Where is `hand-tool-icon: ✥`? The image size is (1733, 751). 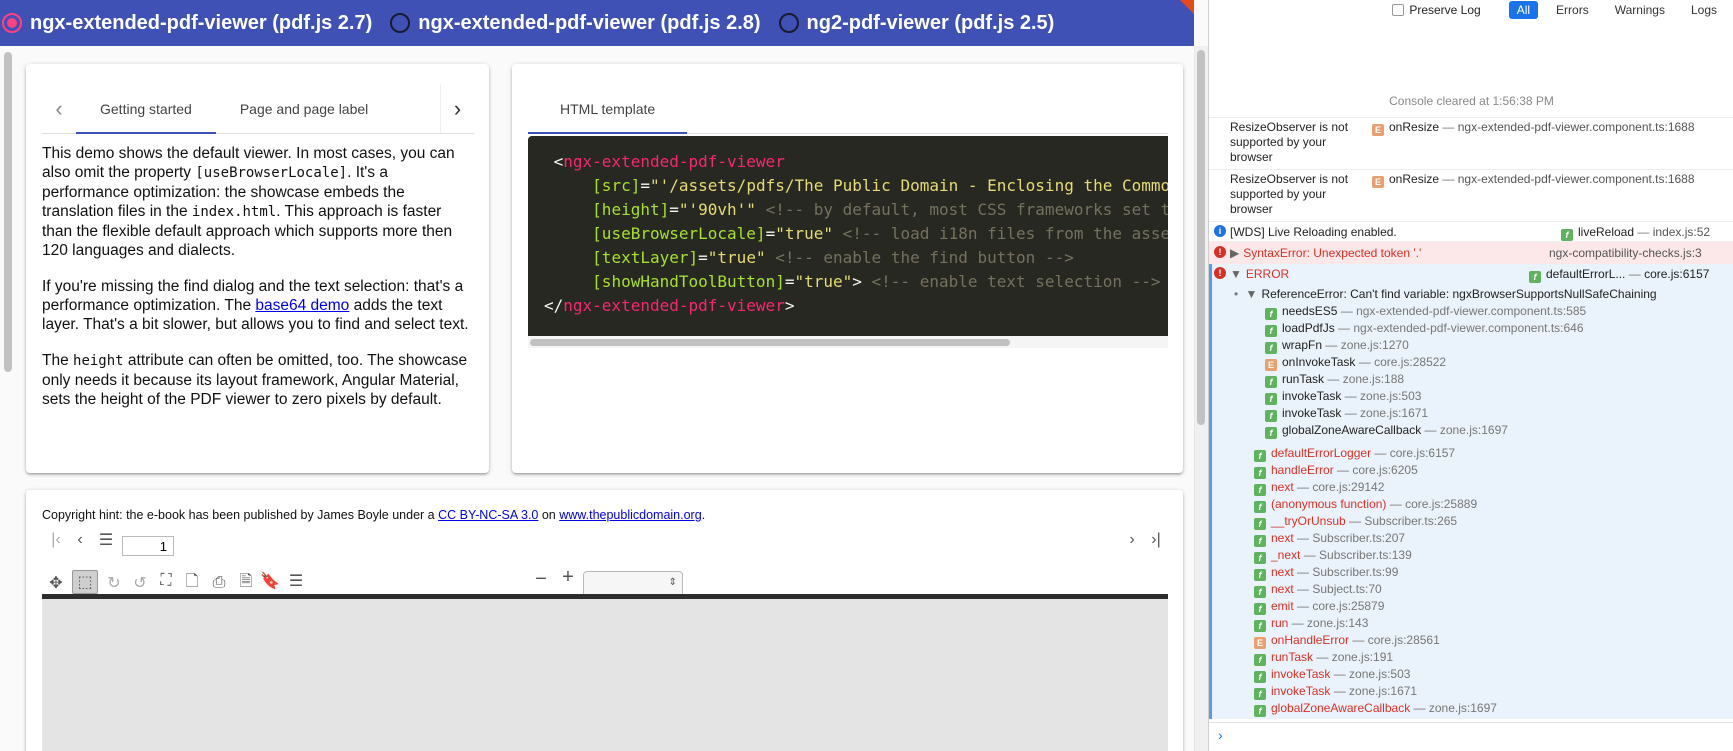 hand-tool-icon: ✥ is located at coordinates (56, 583).